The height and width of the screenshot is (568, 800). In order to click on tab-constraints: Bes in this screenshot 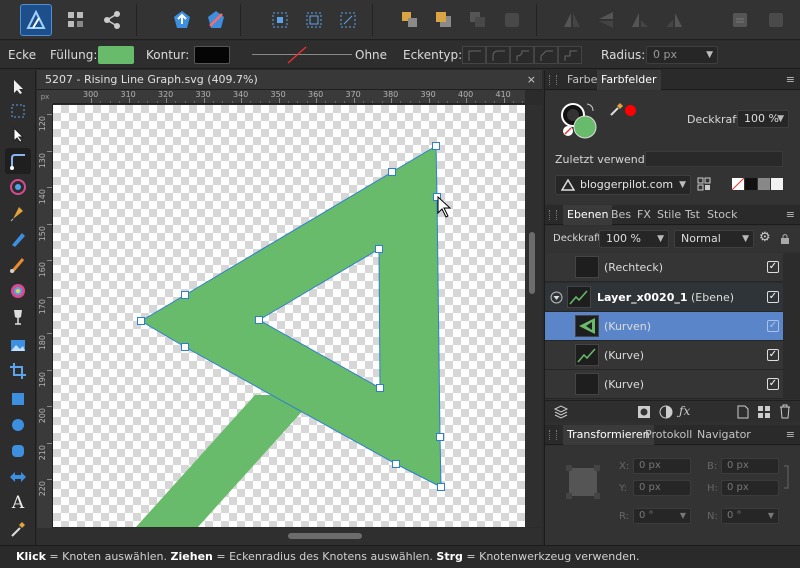, I will do `click(621, 215)`.